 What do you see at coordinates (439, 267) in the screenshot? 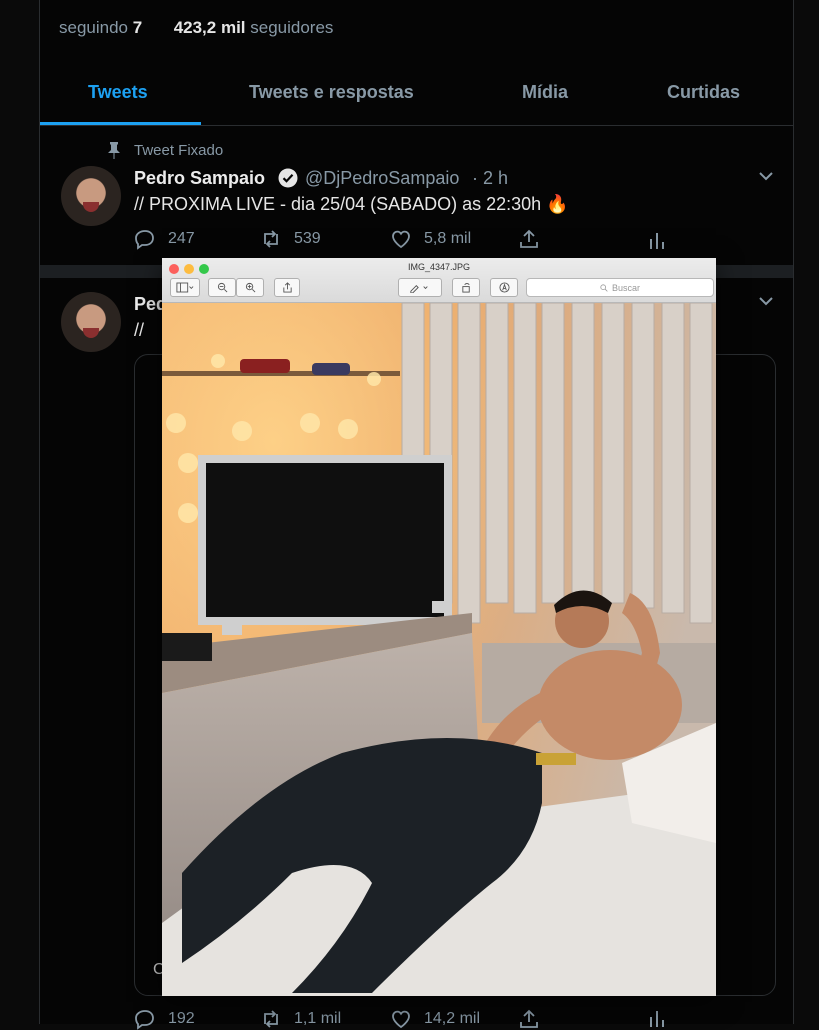
I see `window-title: IMG_4347.JPG` at bounding box center [439, 267].